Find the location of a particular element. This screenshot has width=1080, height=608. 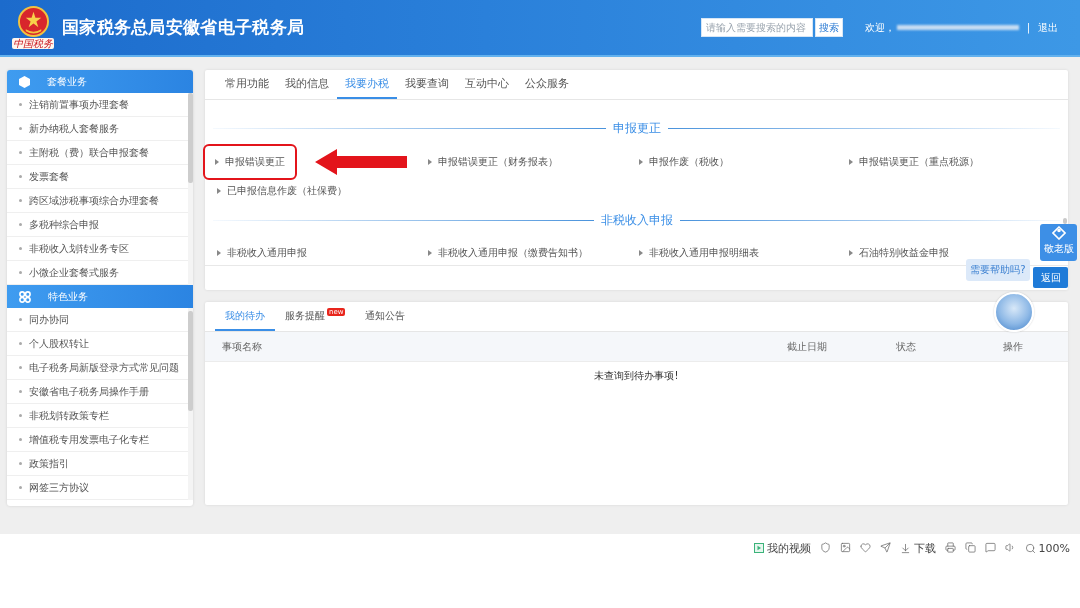

service-link: 非税收入通用申报（缴费告知书） is located at coordinates (506, 253).